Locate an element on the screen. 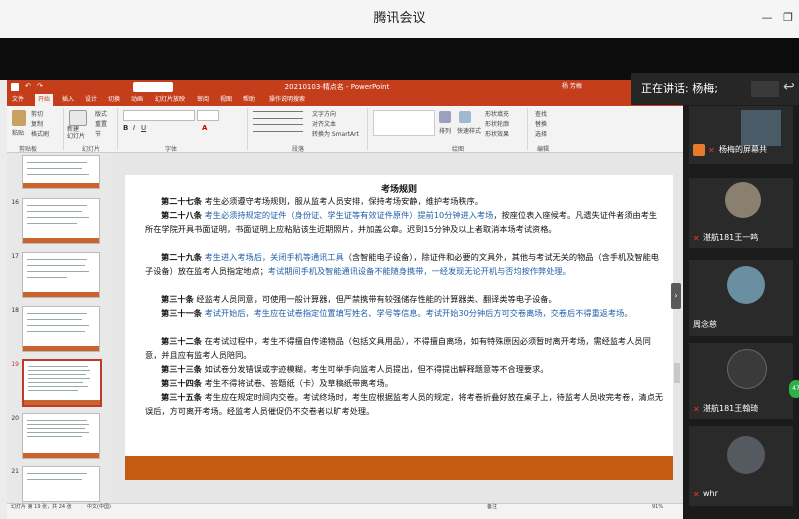 The image size is (799, 519). align-icon is located at coordinates (278, 128).